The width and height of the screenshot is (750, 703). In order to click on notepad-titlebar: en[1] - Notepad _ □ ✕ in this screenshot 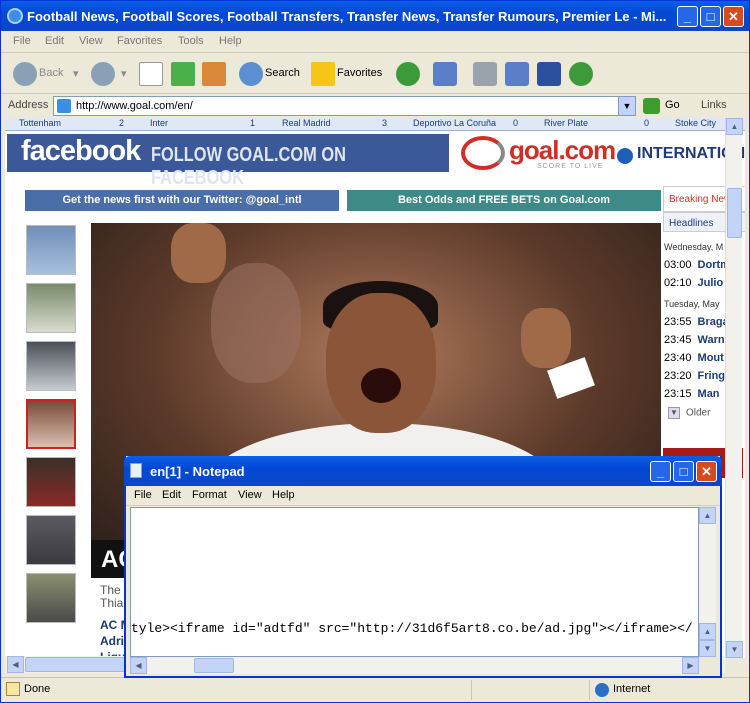, I will do `click(423, 471)`.